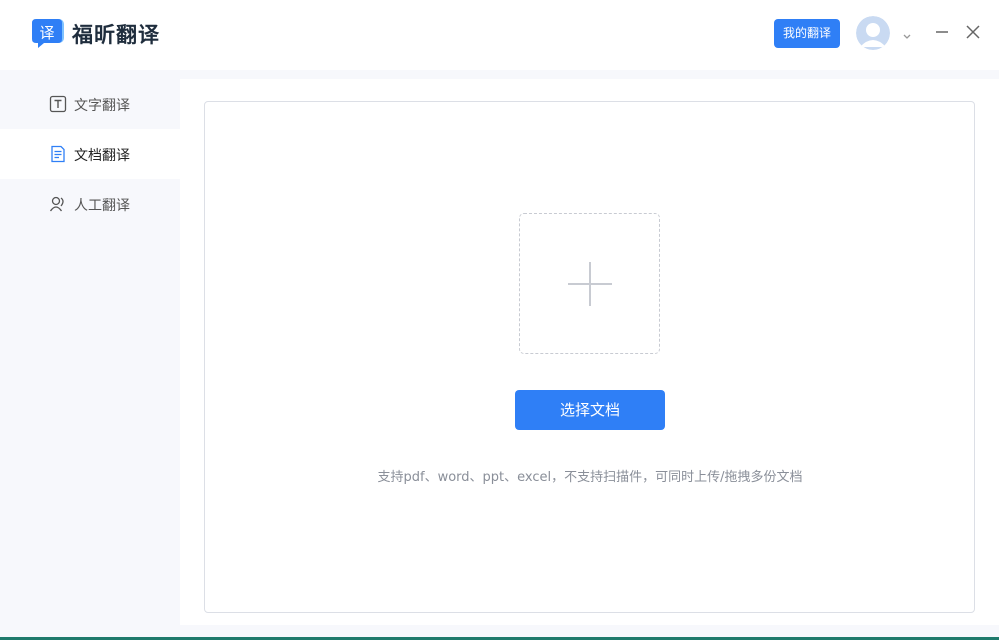 This screenshot has width=999, height=640. I want to click on document-icon, so click(58, 154).